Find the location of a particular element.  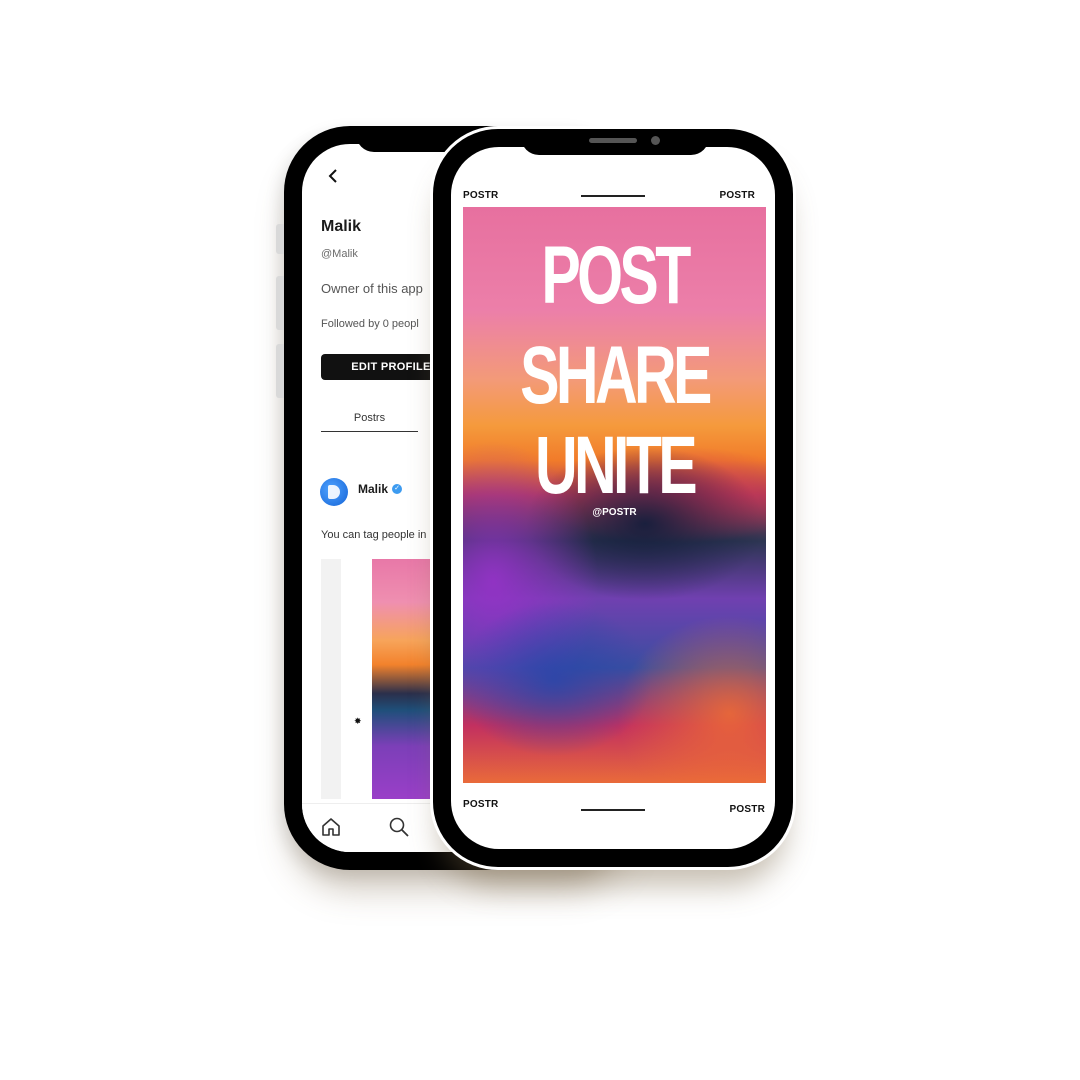

search-icon is located at coordinates (399, 827).